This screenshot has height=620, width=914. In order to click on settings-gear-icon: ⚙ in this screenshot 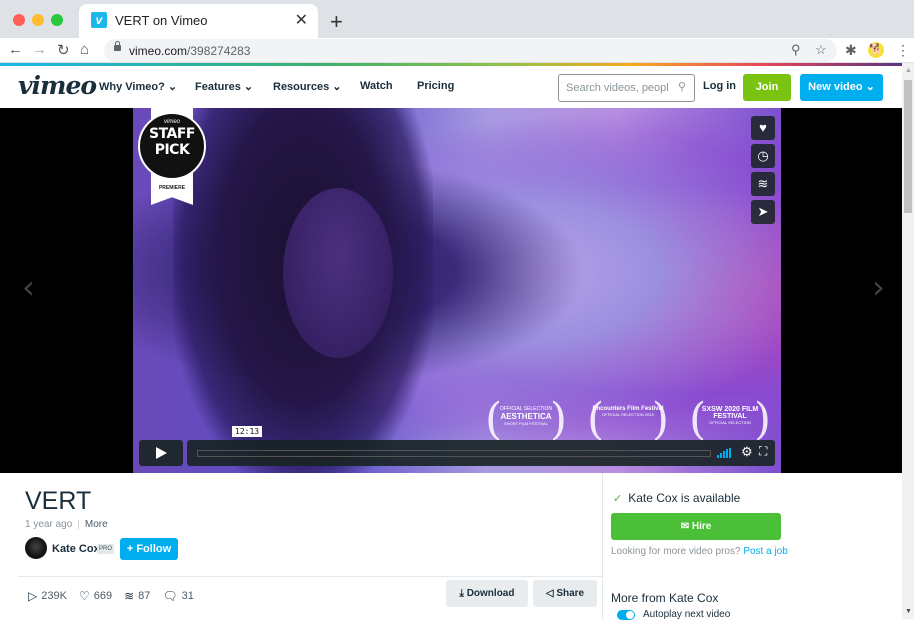, I will do `click(747, 452)`.